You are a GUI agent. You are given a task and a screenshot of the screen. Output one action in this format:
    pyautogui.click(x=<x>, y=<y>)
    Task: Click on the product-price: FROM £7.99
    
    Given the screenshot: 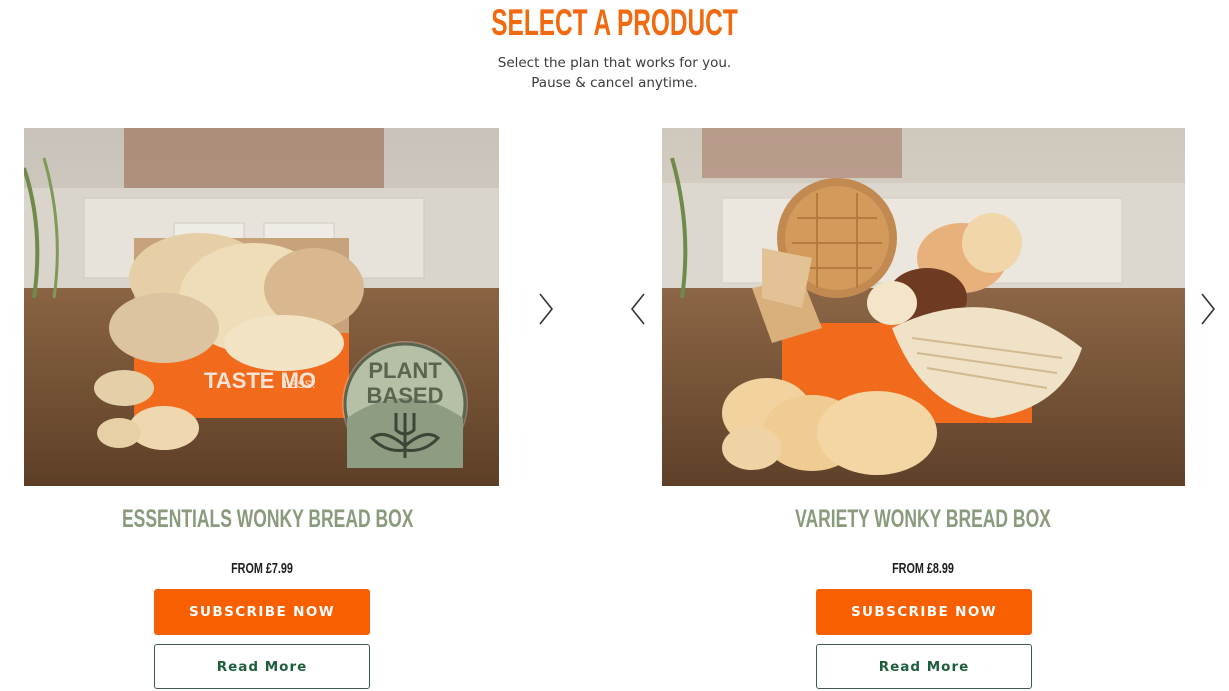 What is the action you would take?
    pyautogui.click(x=262, y=568)
    